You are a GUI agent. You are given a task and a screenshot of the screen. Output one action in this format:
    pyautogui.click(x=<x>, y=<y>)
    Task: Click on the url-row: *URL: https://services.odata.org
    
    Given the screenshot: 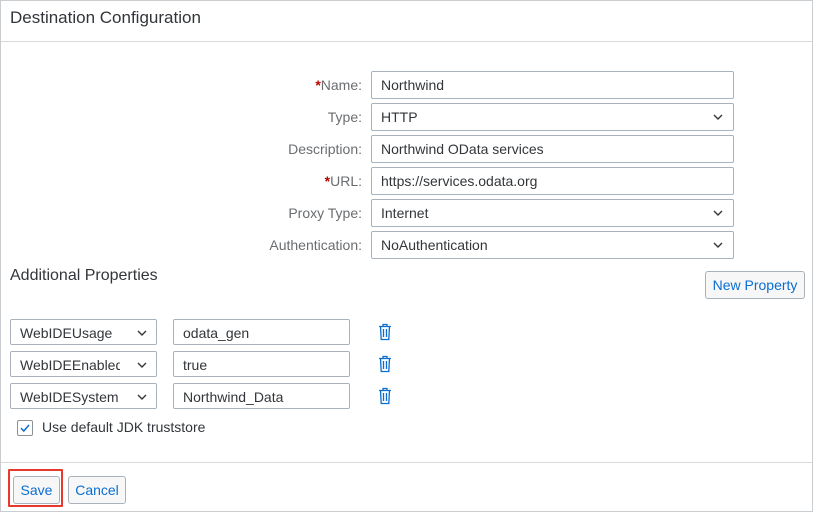 What is the action you would take?
    pyautogui.click(x=406, y=181)
    